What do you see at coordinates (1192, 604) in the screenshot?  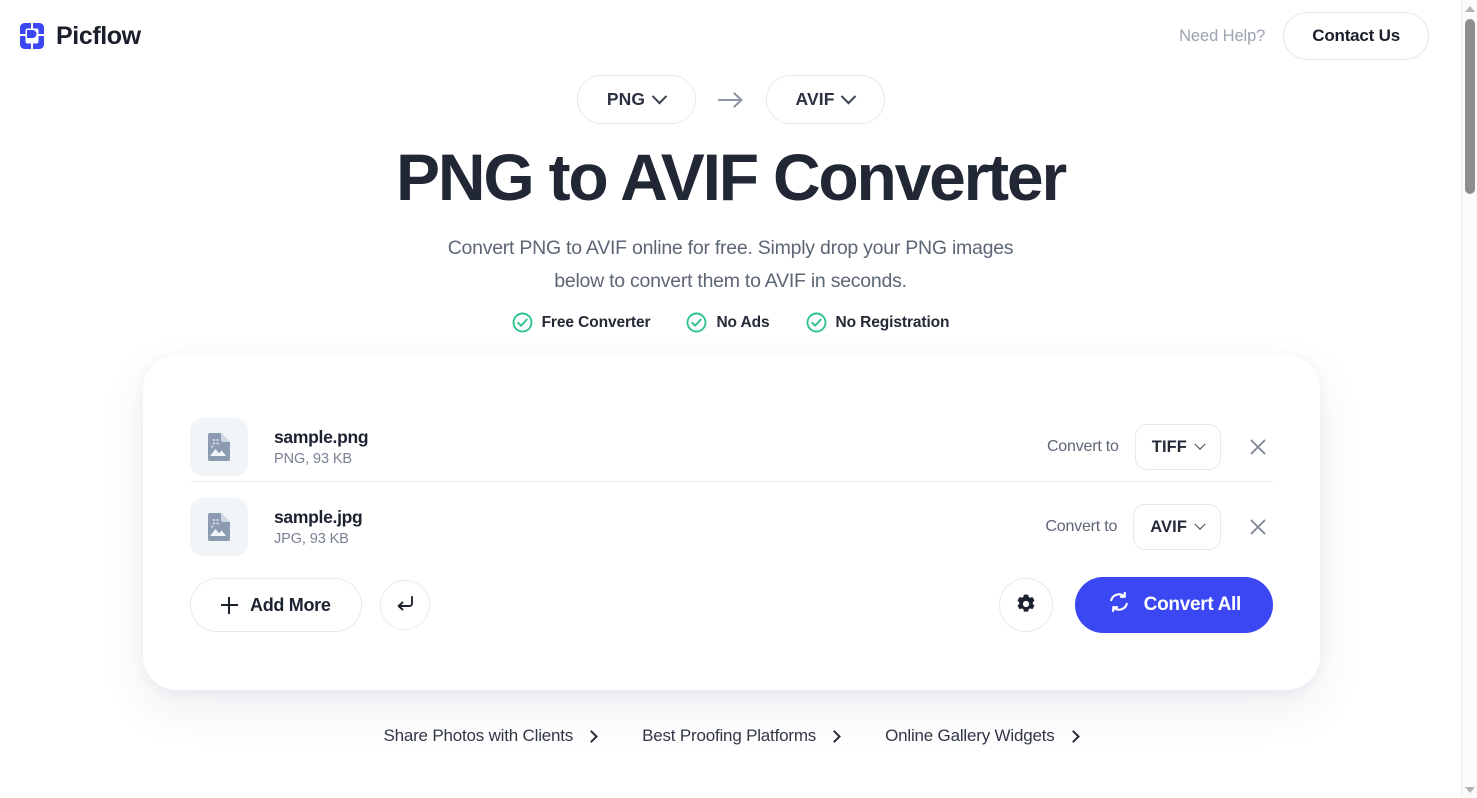 I see `convert-all-label: Convert All` at bounding box center [1192, 604].